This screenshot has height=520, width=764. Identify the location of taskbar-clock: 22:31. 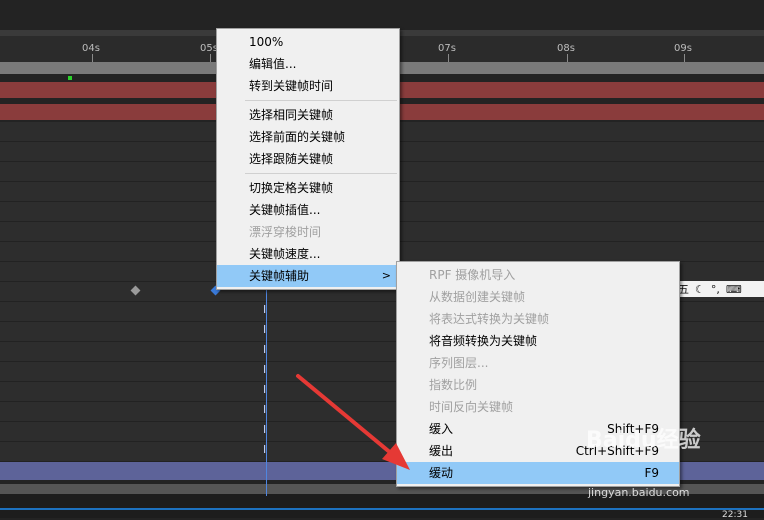
(735, 515).